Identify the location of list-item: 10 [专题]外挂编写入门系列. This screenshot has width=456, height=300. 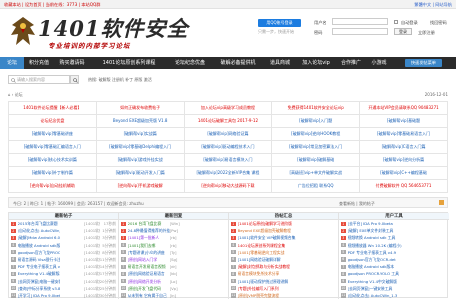
(283, 288).